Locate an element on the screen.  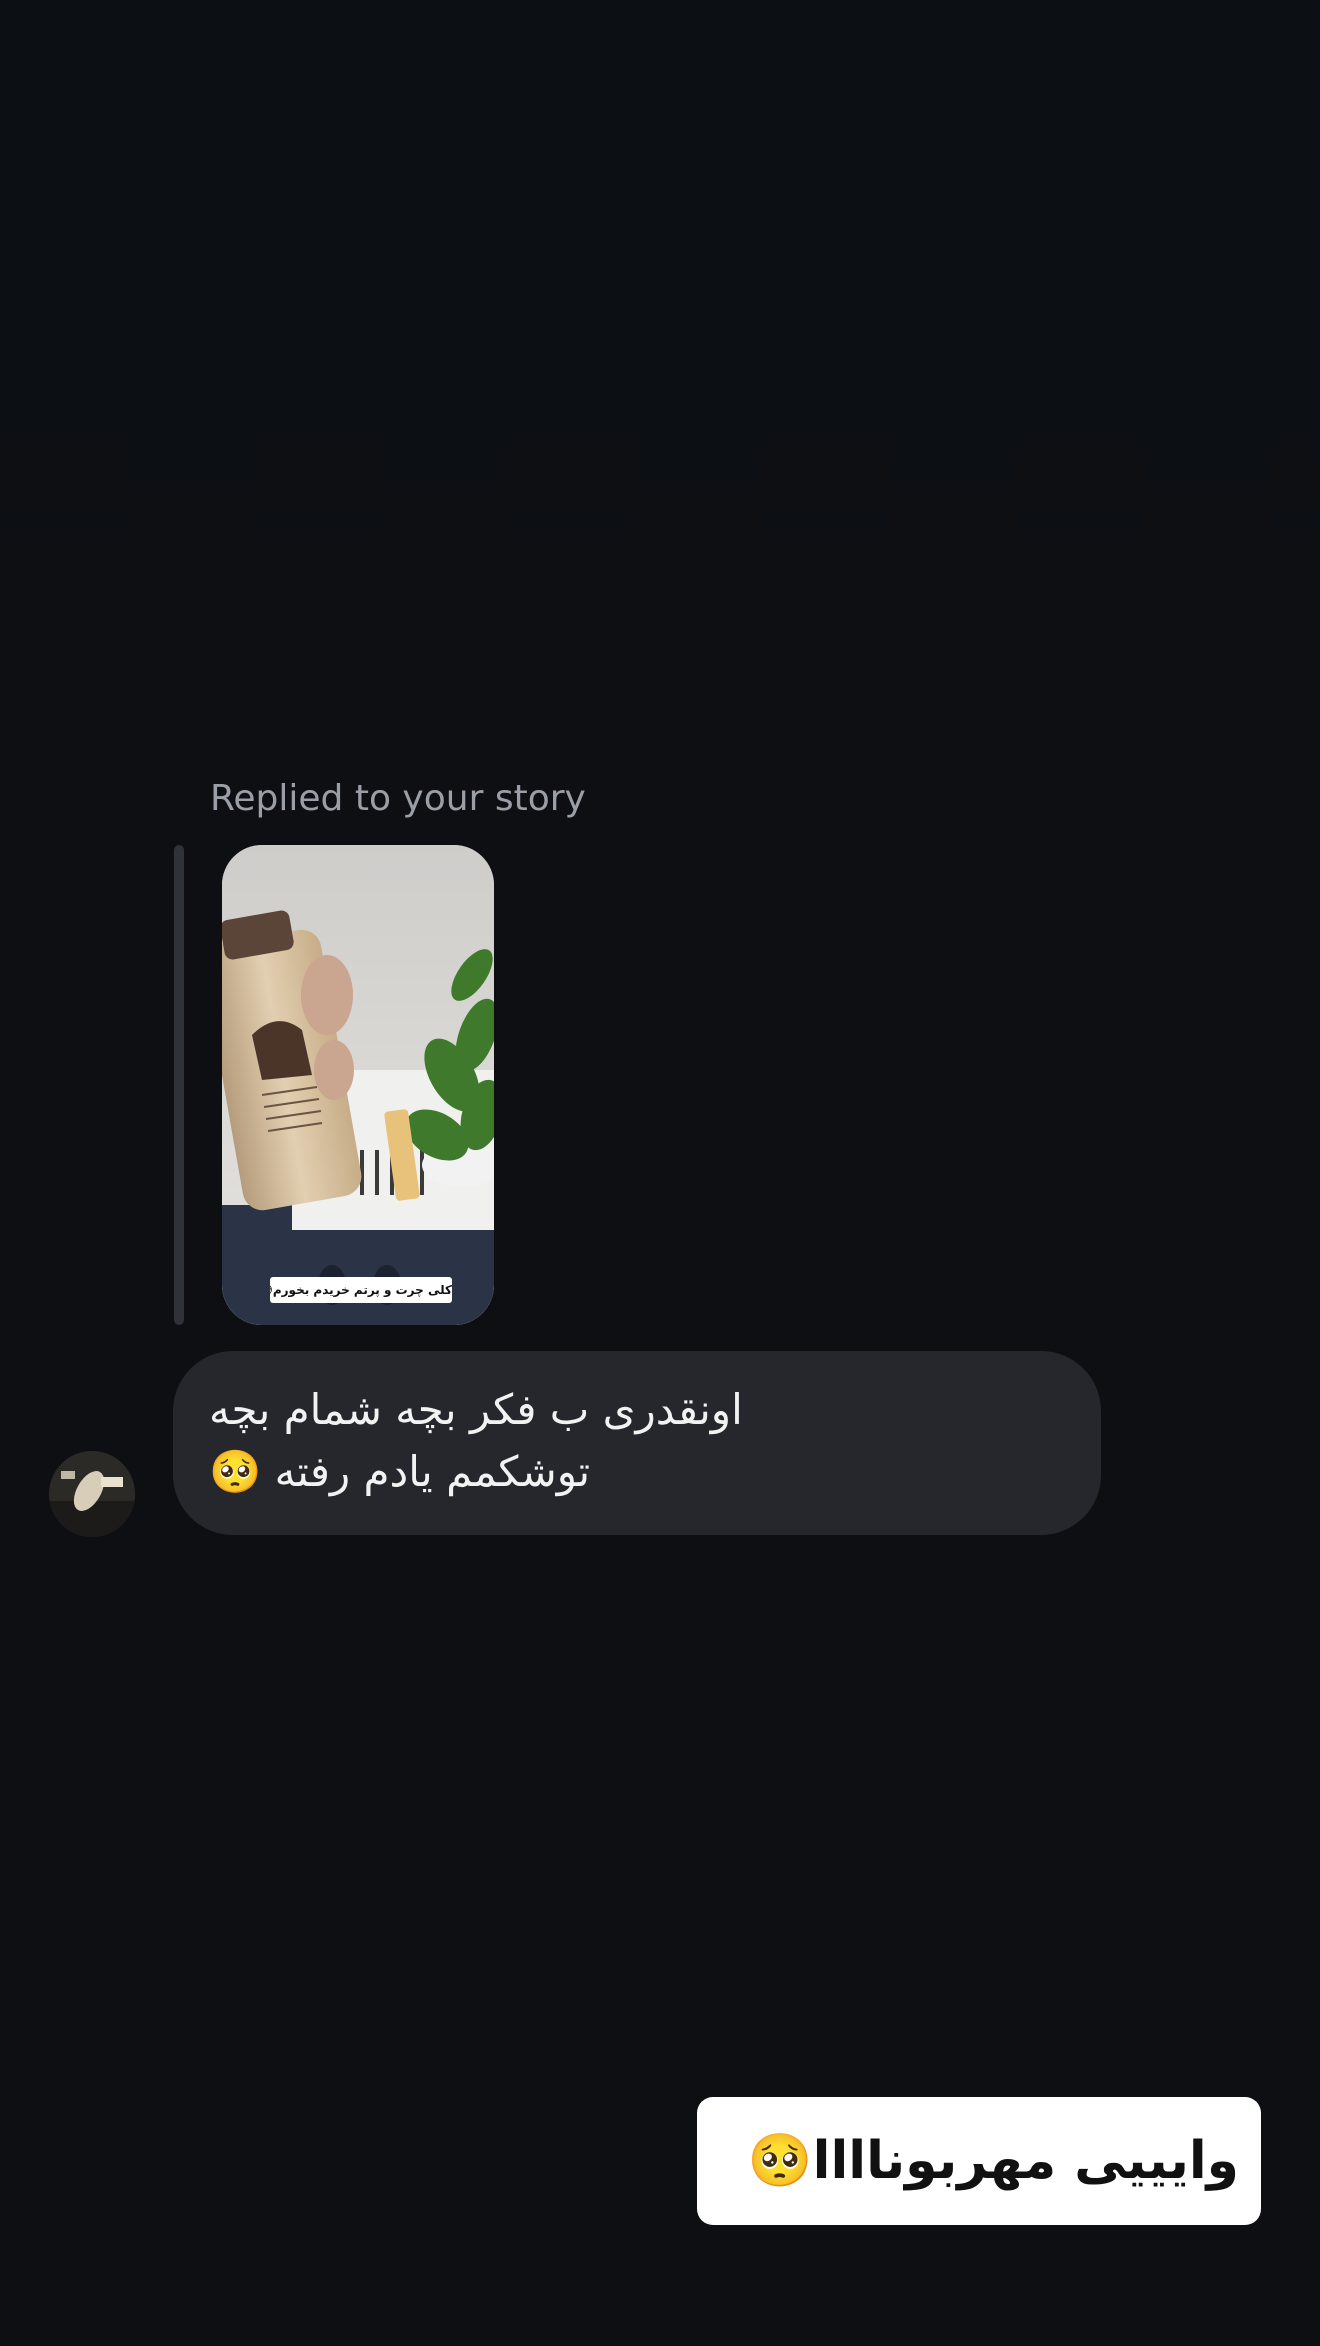
outgoing-message-text: وایییی مهربوناااا🥺 is located at coordinates (993, 2161).